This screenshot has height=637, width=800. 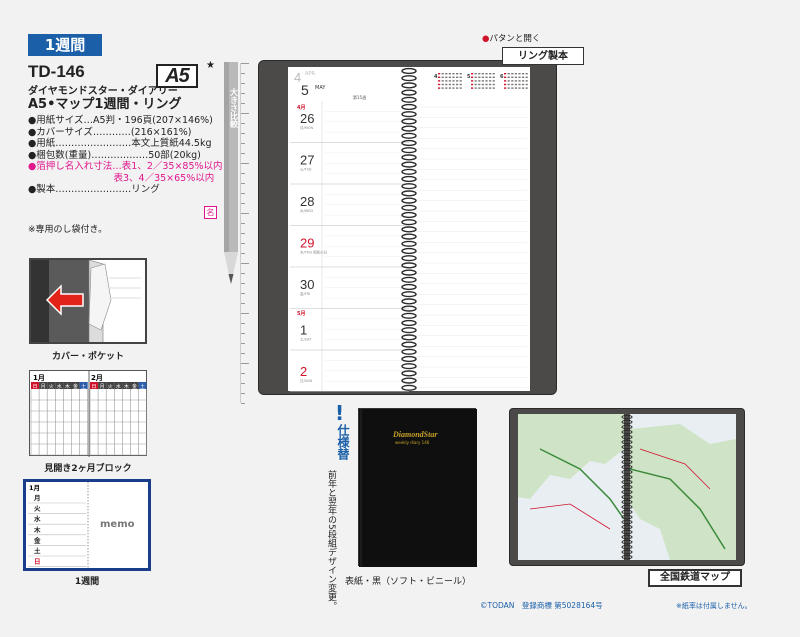 I want to click on planner-day-number: 27, so click(x=307, y=160).